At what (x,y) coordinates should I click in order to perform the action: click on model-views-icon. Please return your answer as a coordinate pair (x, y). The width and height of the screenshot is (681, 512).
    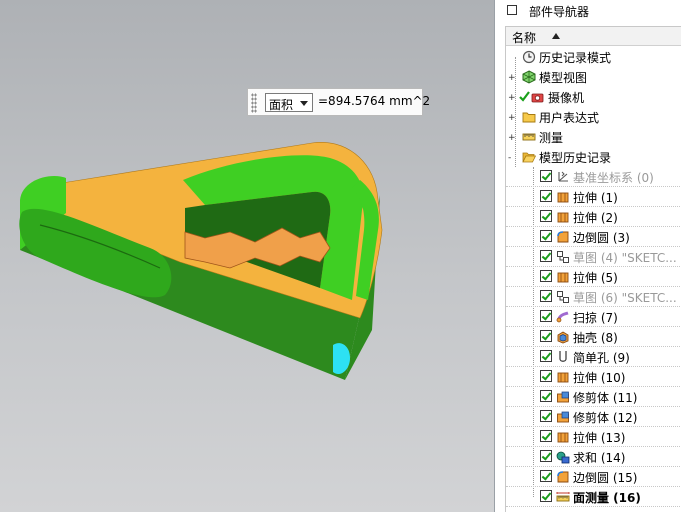
    Looking at the image, I should click on (529, 77).